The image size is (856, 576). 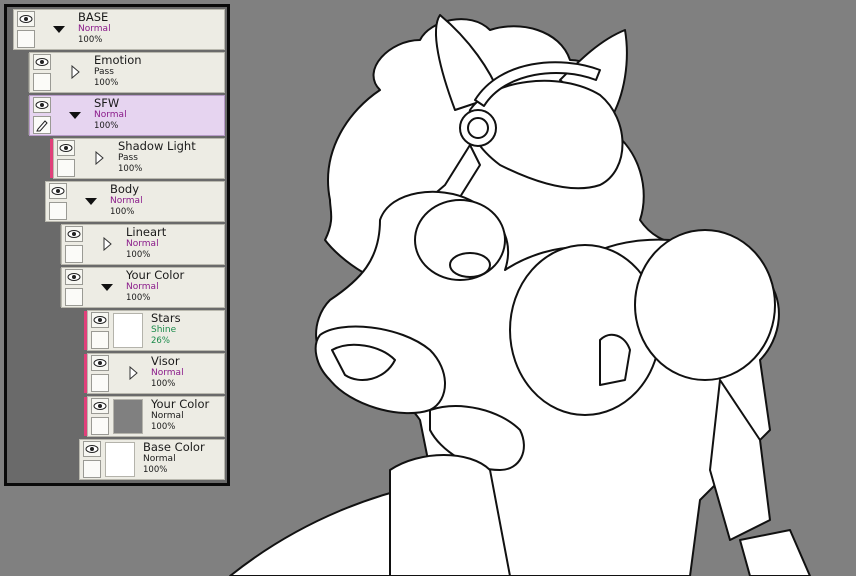 I want to click on layer-row-shadow-light: Shadow Light Pass 100%, so click(x=137, y=158).